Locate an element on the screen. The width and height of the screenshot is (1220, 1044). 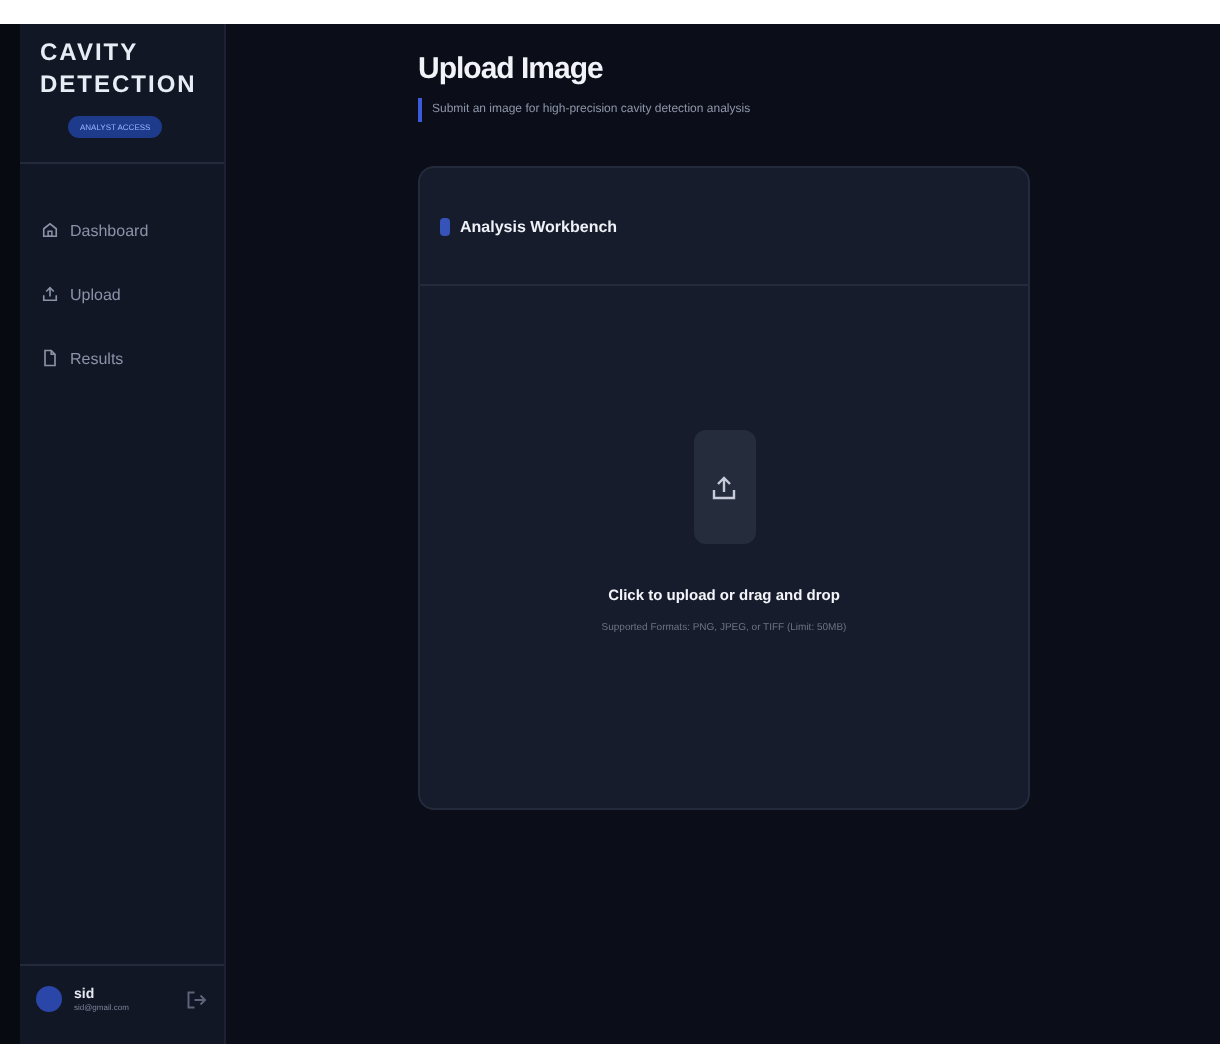
nav-item: Upload is located at coordinates (122, 294).